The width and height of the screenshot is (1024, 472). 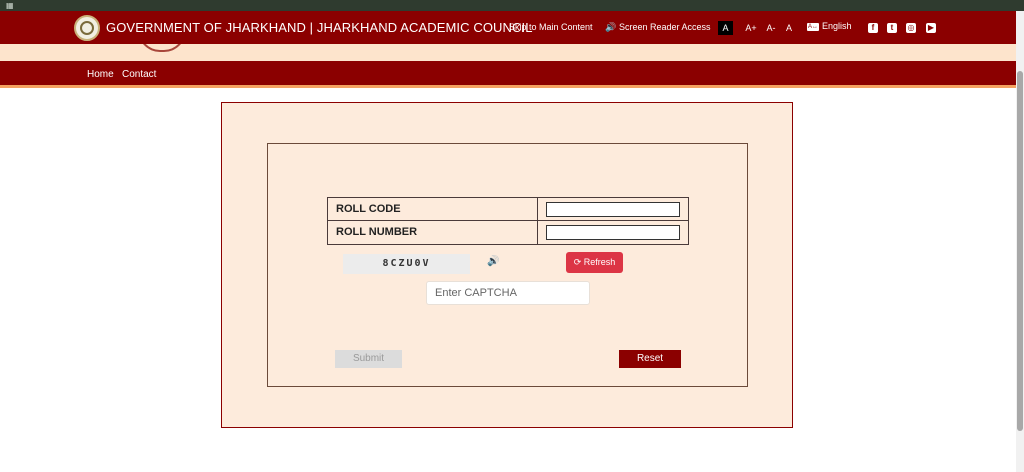 What do you see at coordinates (613, 209) in the screenshot?
I see `roll-code-input` at bounding box center [613, 209].